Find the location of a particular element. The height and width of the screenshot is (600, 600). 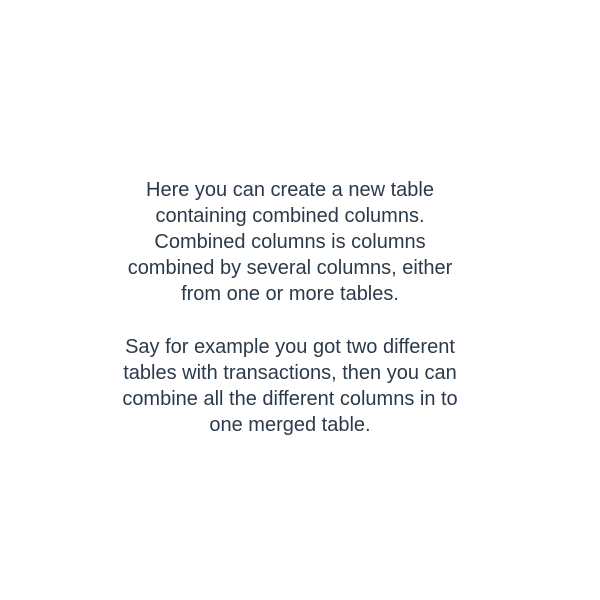

description-line: Combined columns is columns is located at coordinates (290, 242).